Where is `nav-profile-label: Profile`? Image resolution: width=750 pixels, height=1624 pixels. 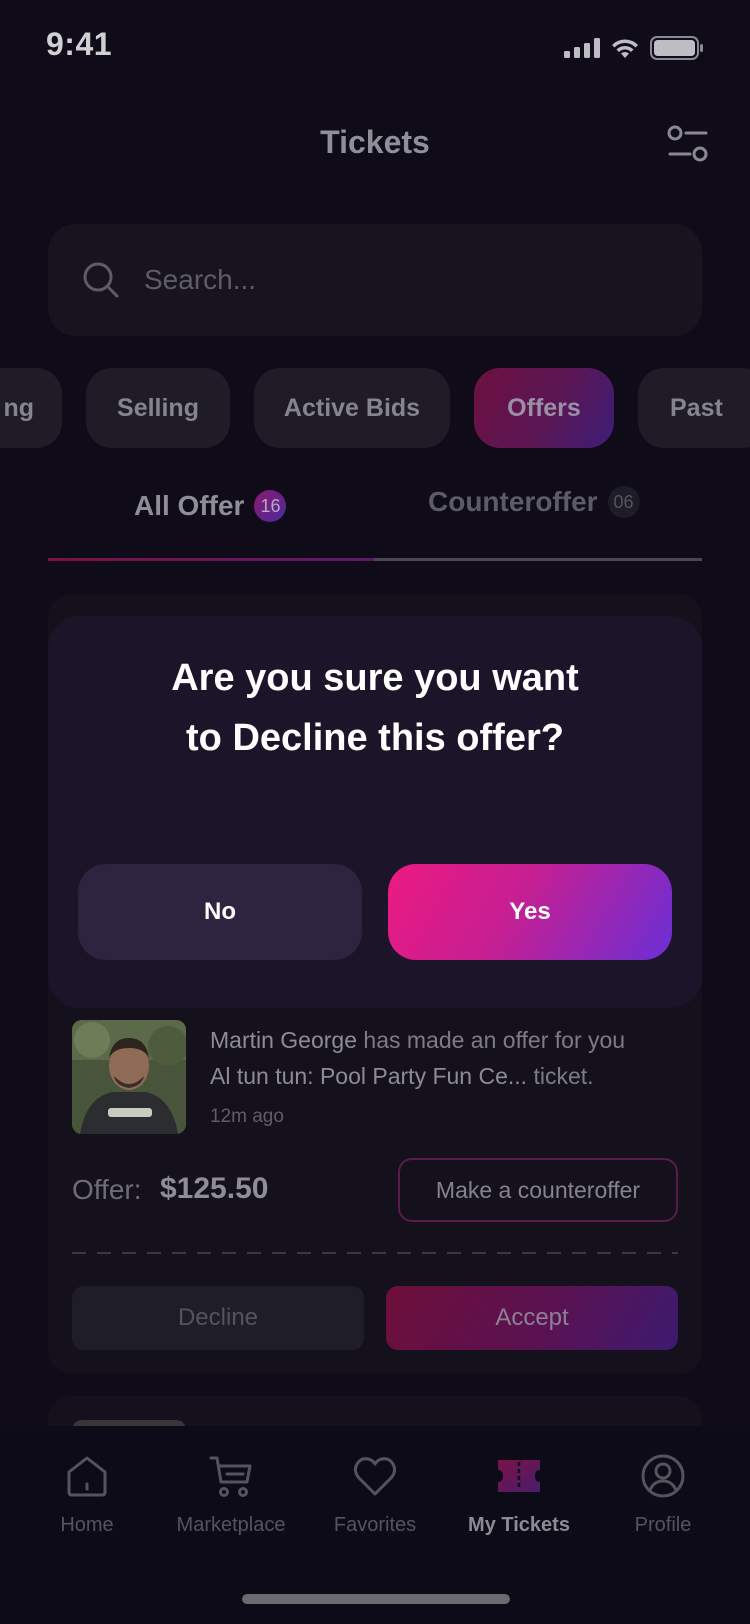
nav-profile-label: Profile is located at coordinates (663, 1525).